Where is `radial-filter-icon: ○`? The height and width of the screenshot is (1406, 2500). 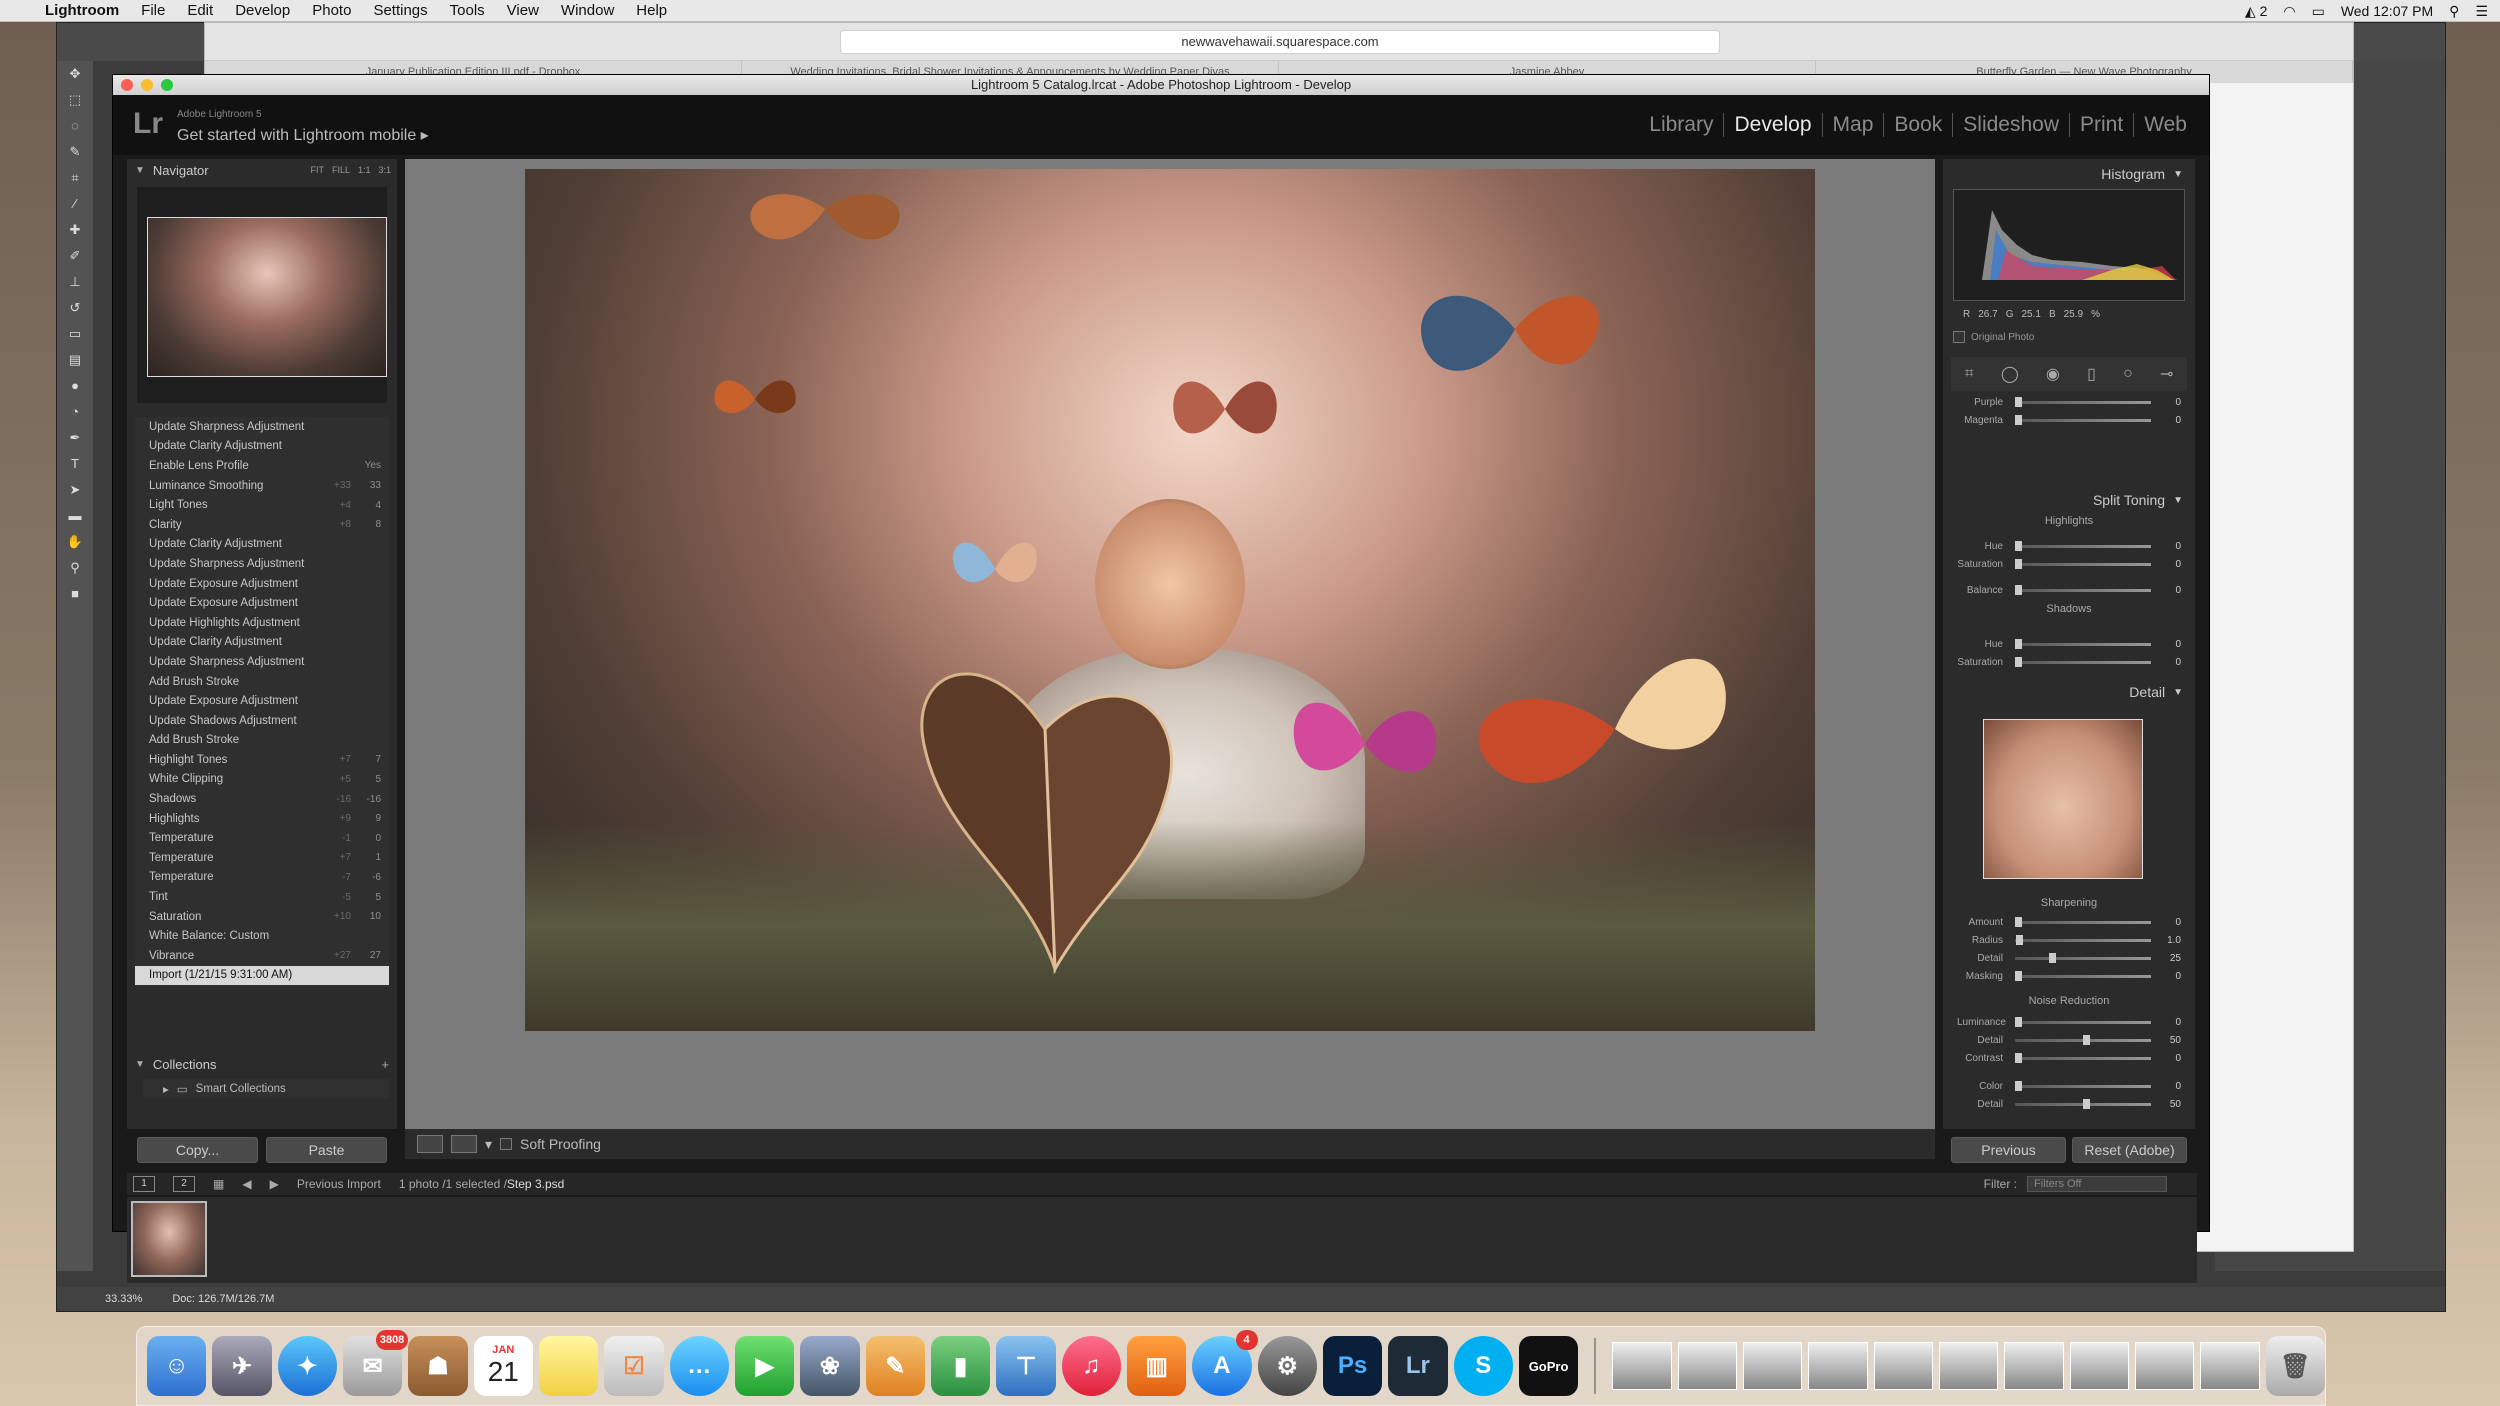 radial-filter-icon: ○ is located at coordinates (2128, 374).